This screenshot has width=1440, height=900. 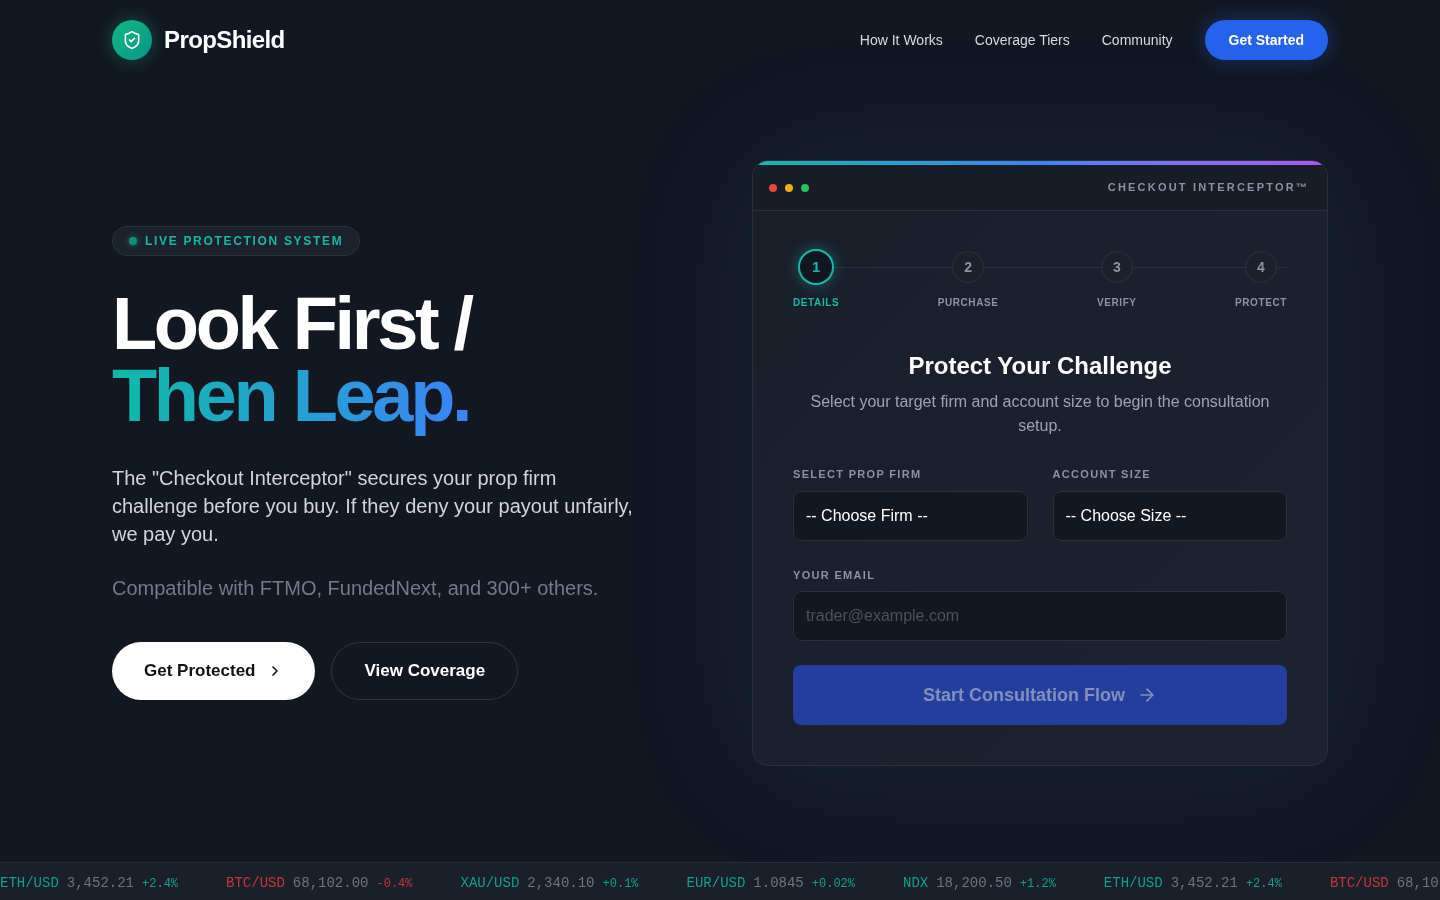 I want to click on ticker-symbol: NDX, so click(x=916, y=883).